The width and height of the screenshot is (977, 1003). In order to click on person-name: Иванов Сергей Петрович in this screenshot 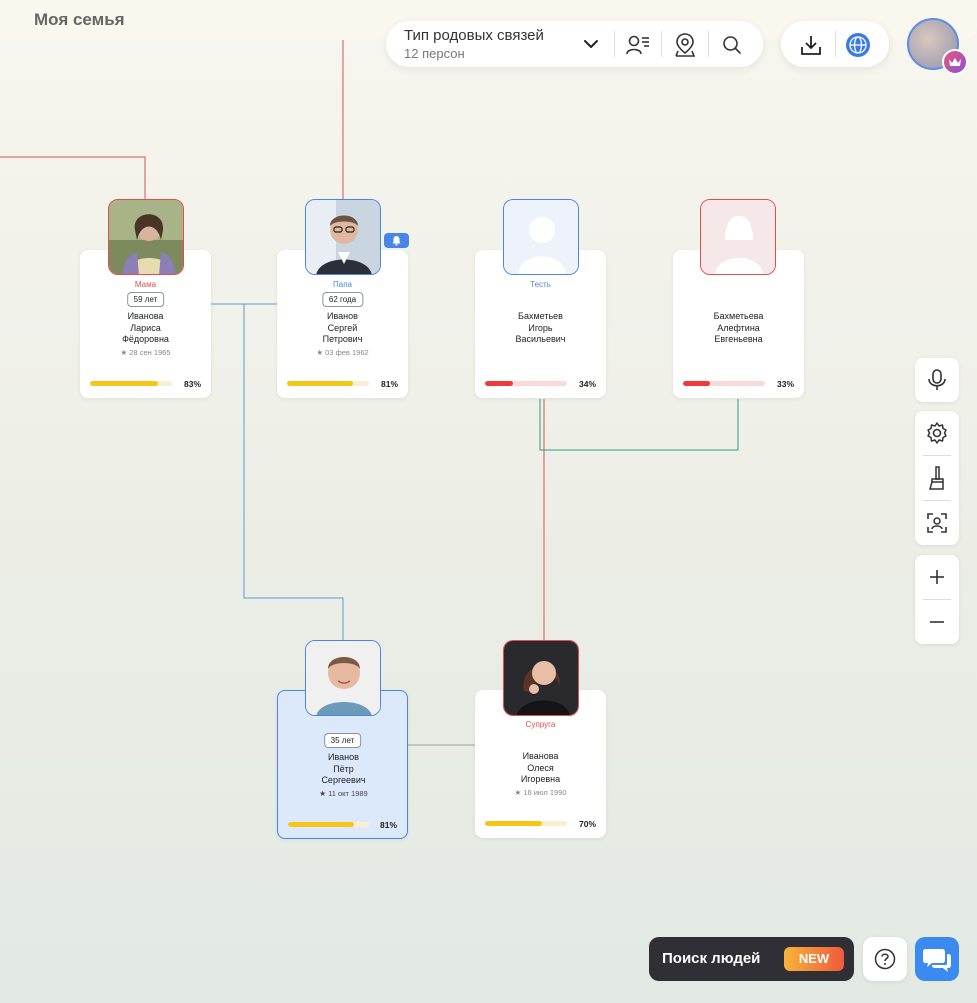, I will do `click(342, 327)`.